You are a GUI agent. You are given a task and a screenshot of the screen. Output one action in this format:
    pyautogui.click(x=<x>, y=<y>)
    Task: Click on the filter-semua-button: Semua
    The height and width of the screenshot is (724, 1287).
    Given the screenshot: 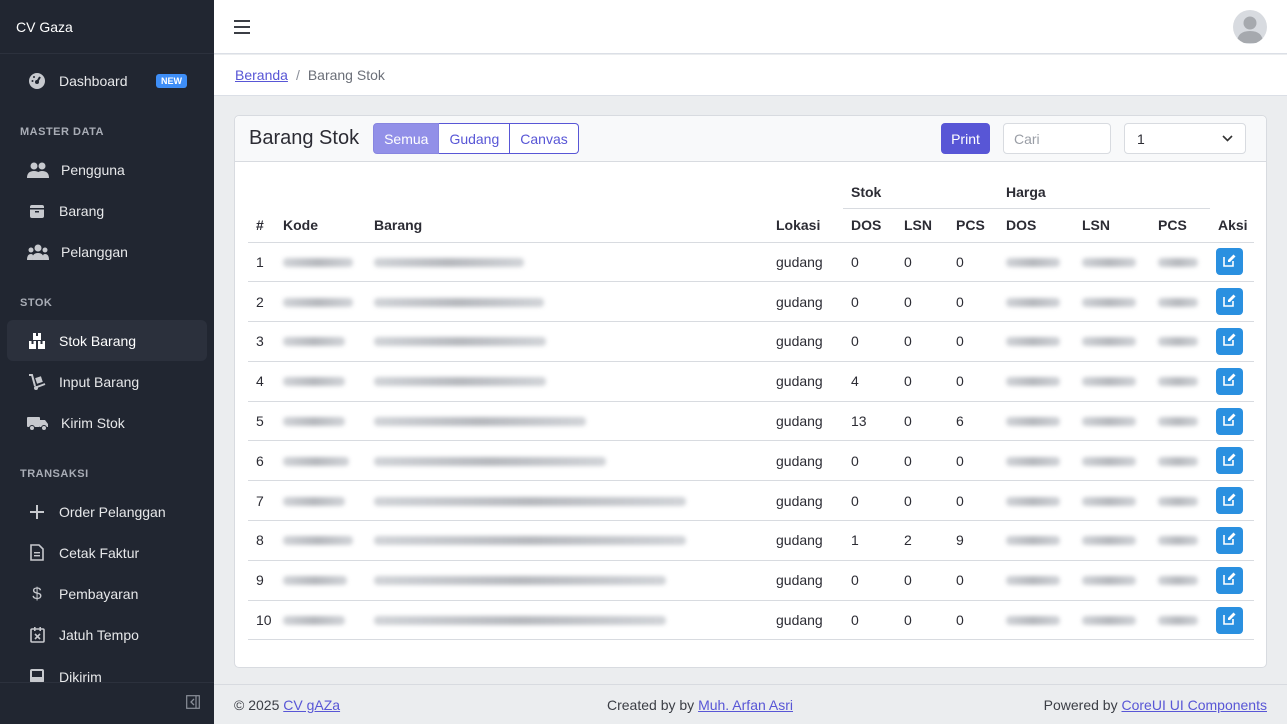 What is the action you would take?
    pyautogui.click(x=406, y=138)
    